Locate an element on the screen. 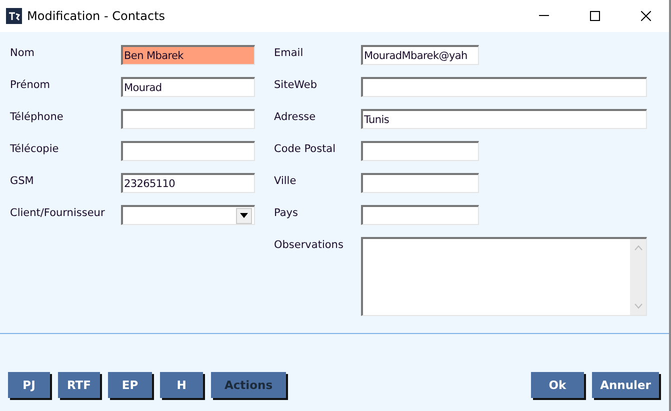 The height and width of the screenshot is (411, 671). dropdown-field is located at coordinates (188, 215).